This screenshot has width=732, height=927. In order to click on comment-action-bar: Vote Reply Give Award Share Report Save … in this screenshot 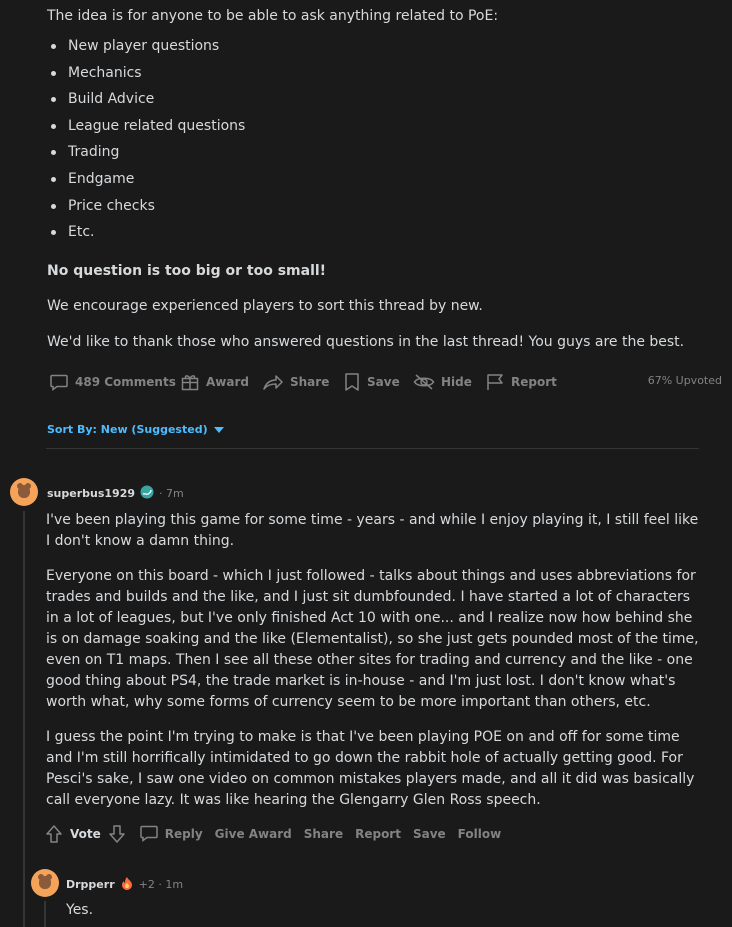, I will do `click(272, 834)`.